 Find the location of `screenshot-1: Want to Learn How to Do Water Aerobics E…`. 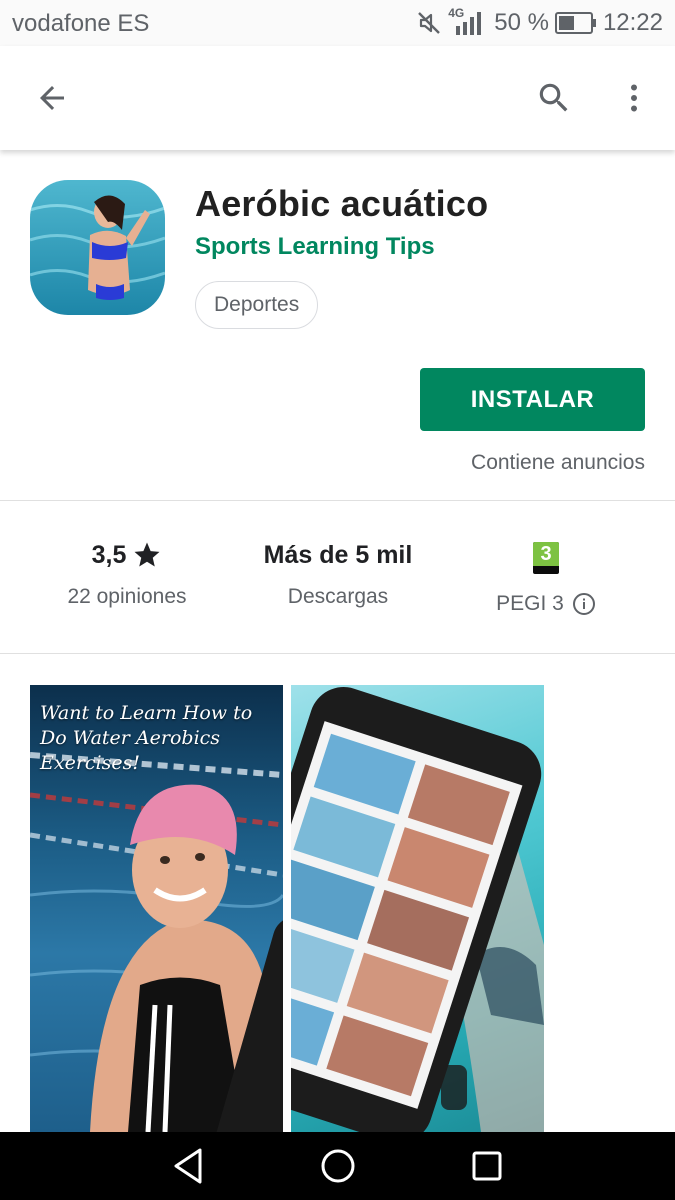

screenshot-1: Want to Learn How to Do Water Aerobics E… is located at coordinates (156, 908).